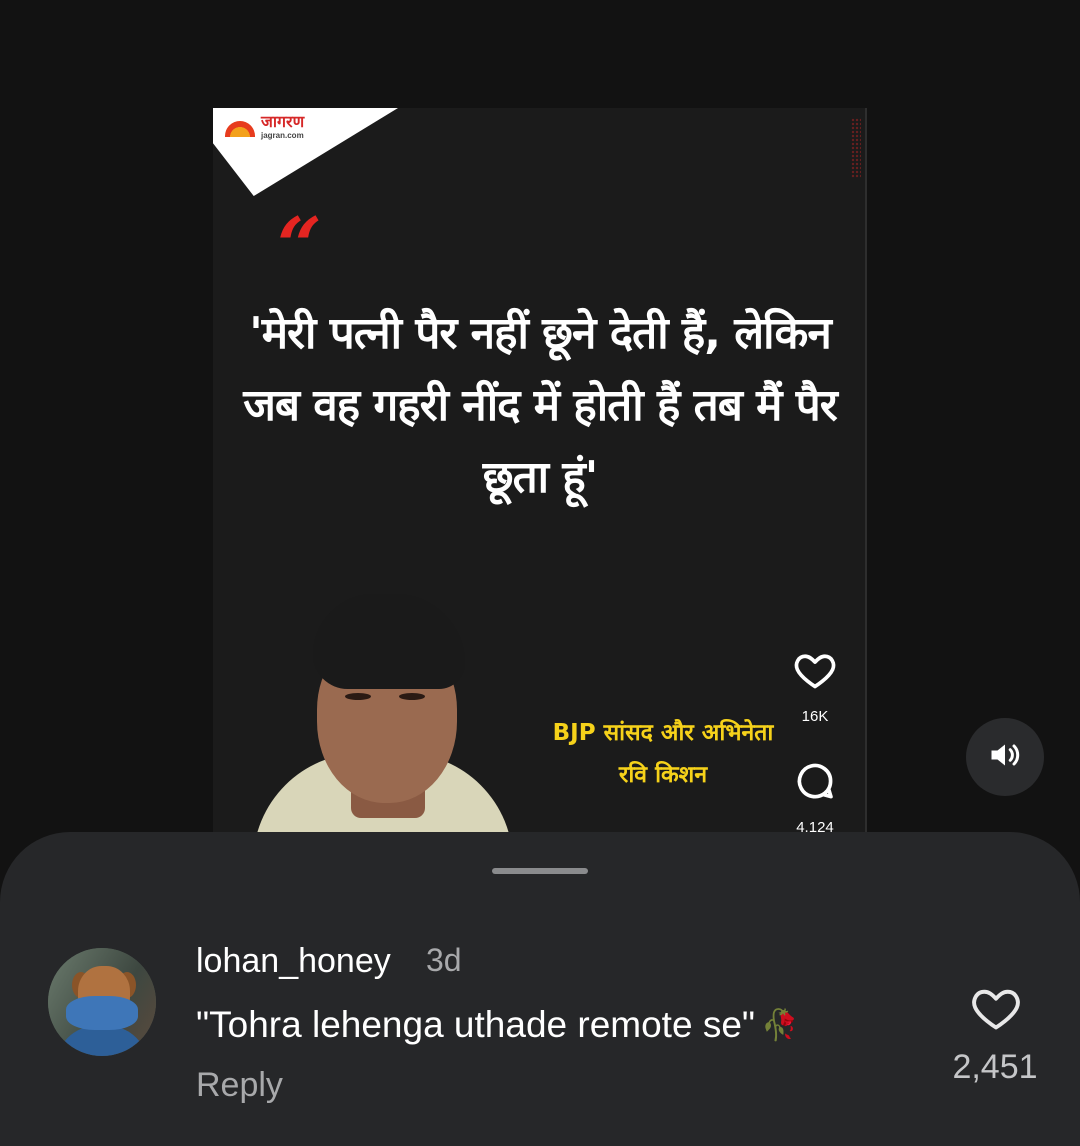 This screenshot has width=1080, height=1146. I want to click on caption-name: रवि किशन, so click(663, 775).